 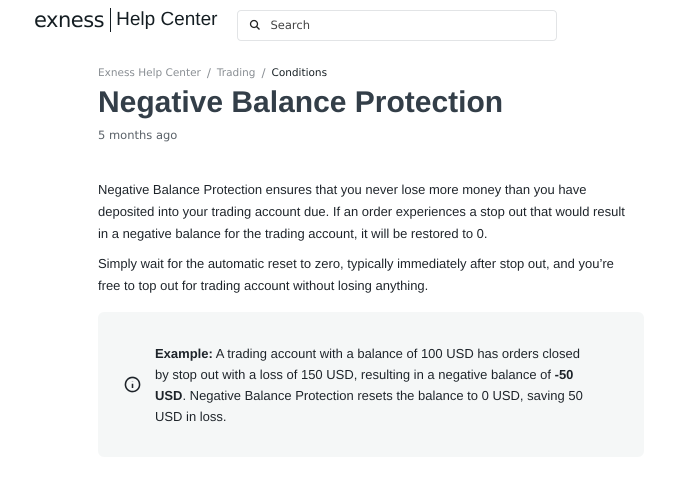 What do you see at coordinates (397, 25) in the screenshot?
I see `search-field: Search` at bounding box center [397, 25].